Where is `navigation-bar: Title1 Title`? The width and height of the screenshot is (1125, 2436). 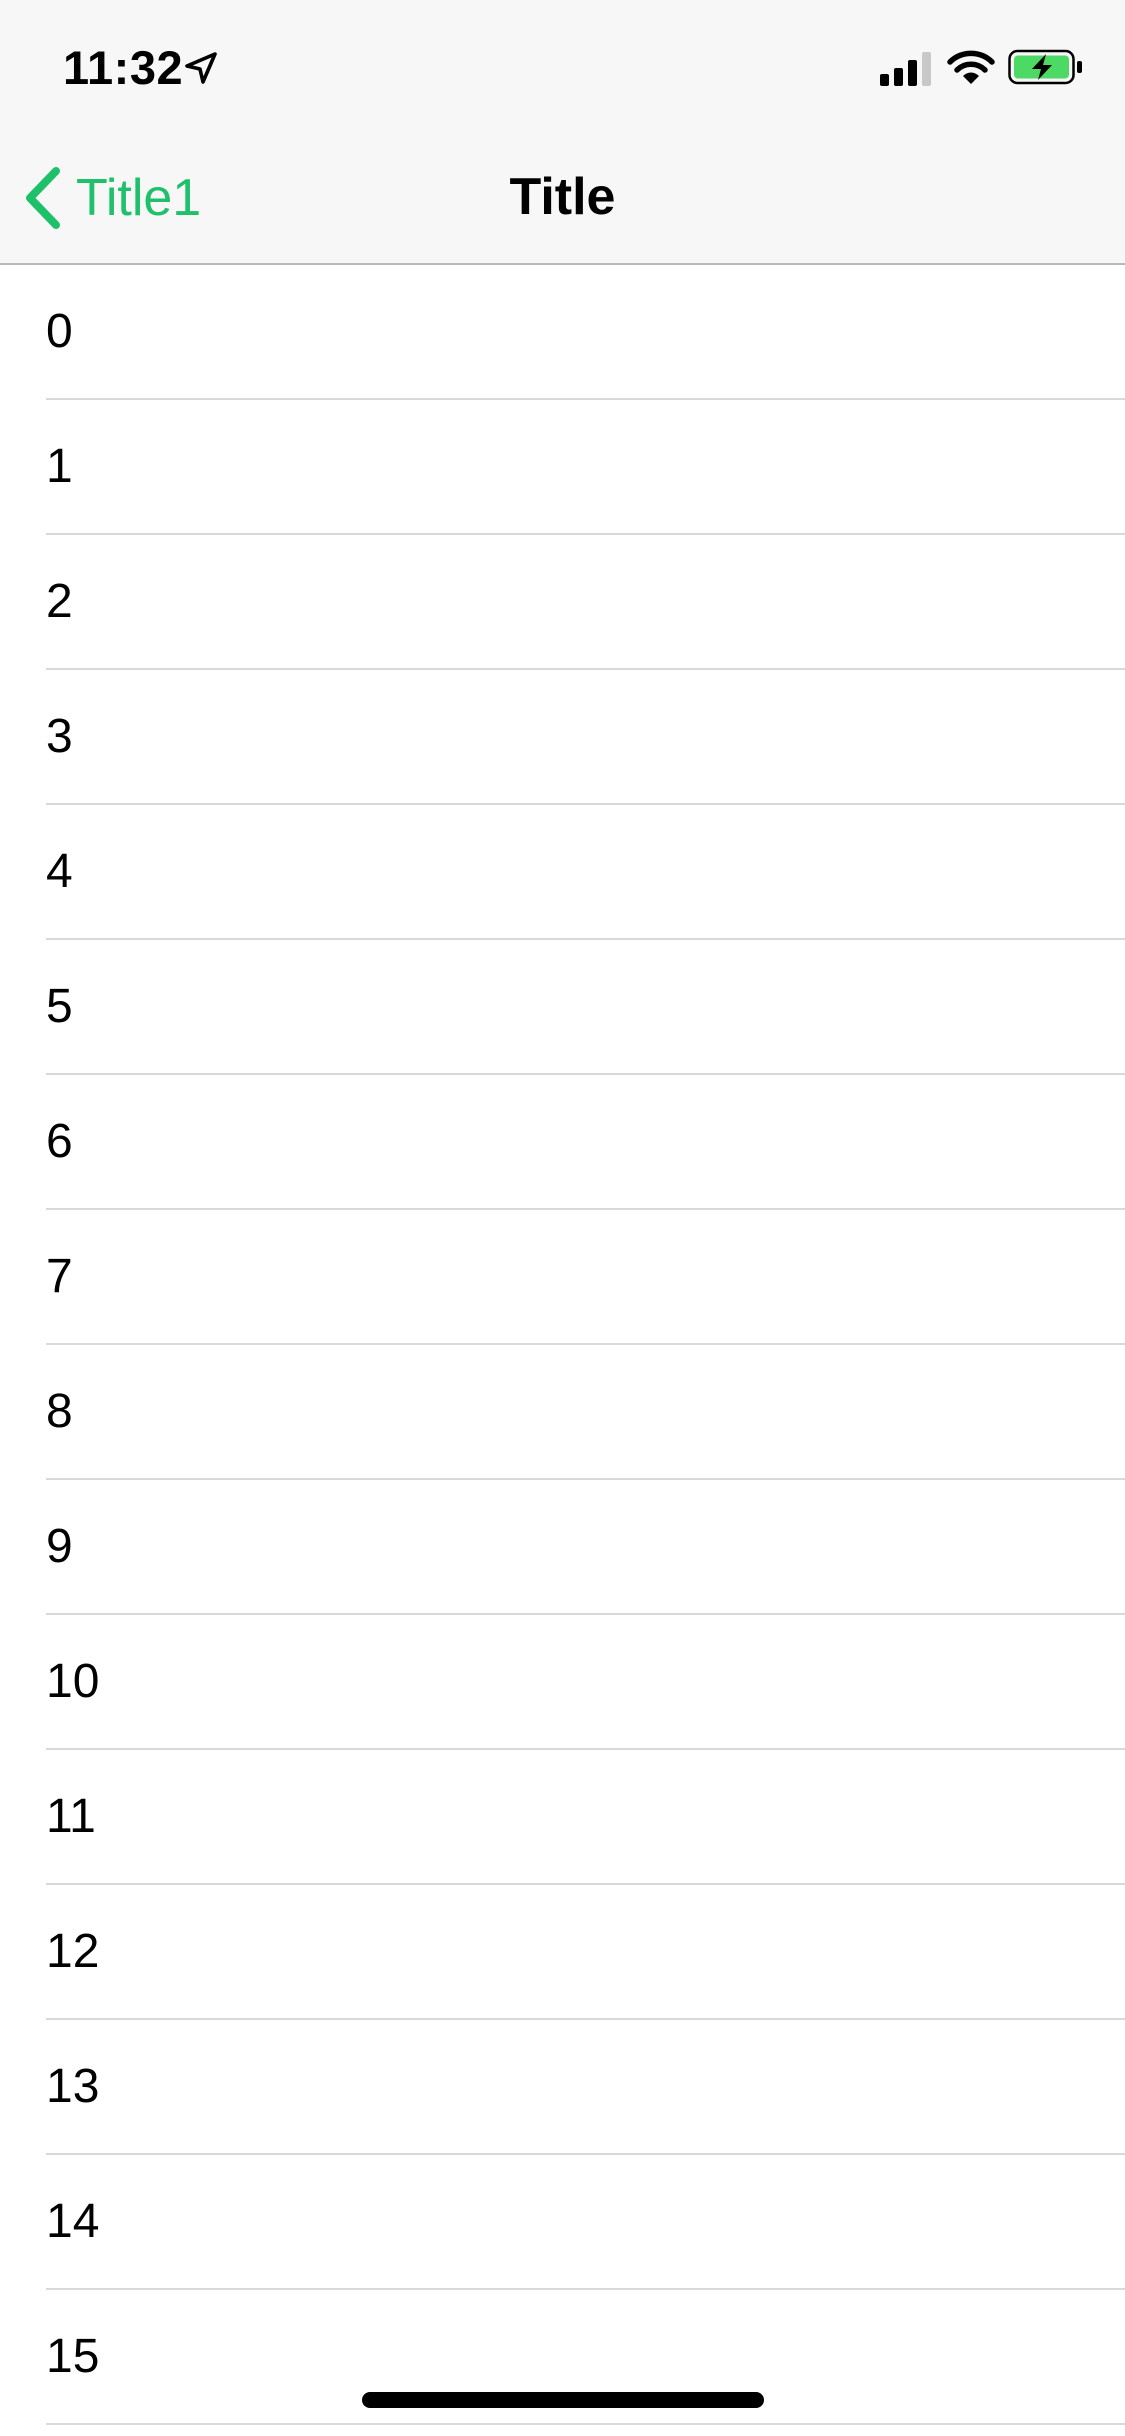 navigation-bar: Title1 Title is located at coordinates (562, 198).